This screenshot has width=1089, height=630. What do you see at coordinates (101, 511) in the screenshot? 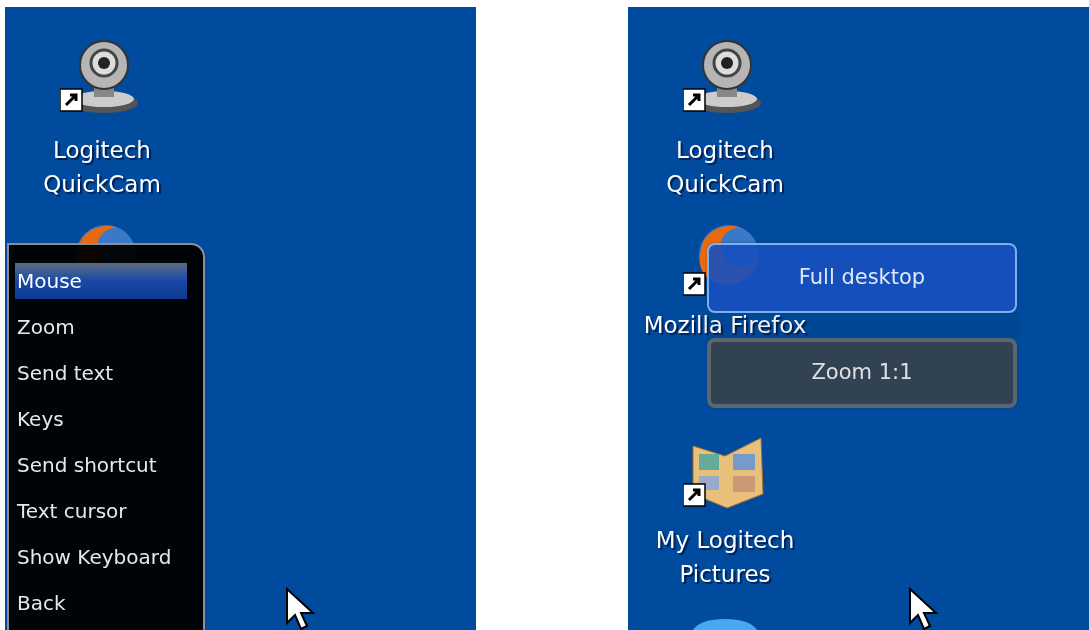
I see `menu-item: Text cursor` at bounding box center [101, 511].